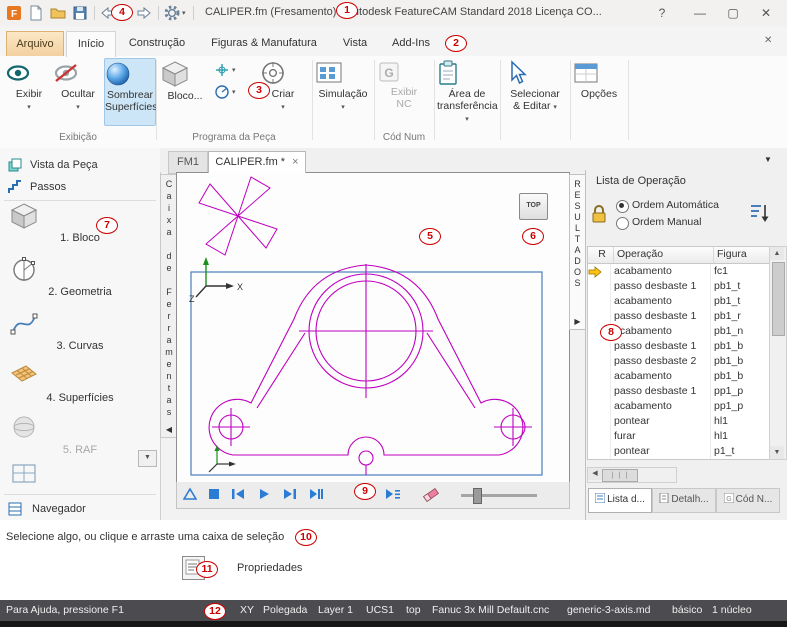  I want to click on opcoes-button: Opções, so click(599, 80).